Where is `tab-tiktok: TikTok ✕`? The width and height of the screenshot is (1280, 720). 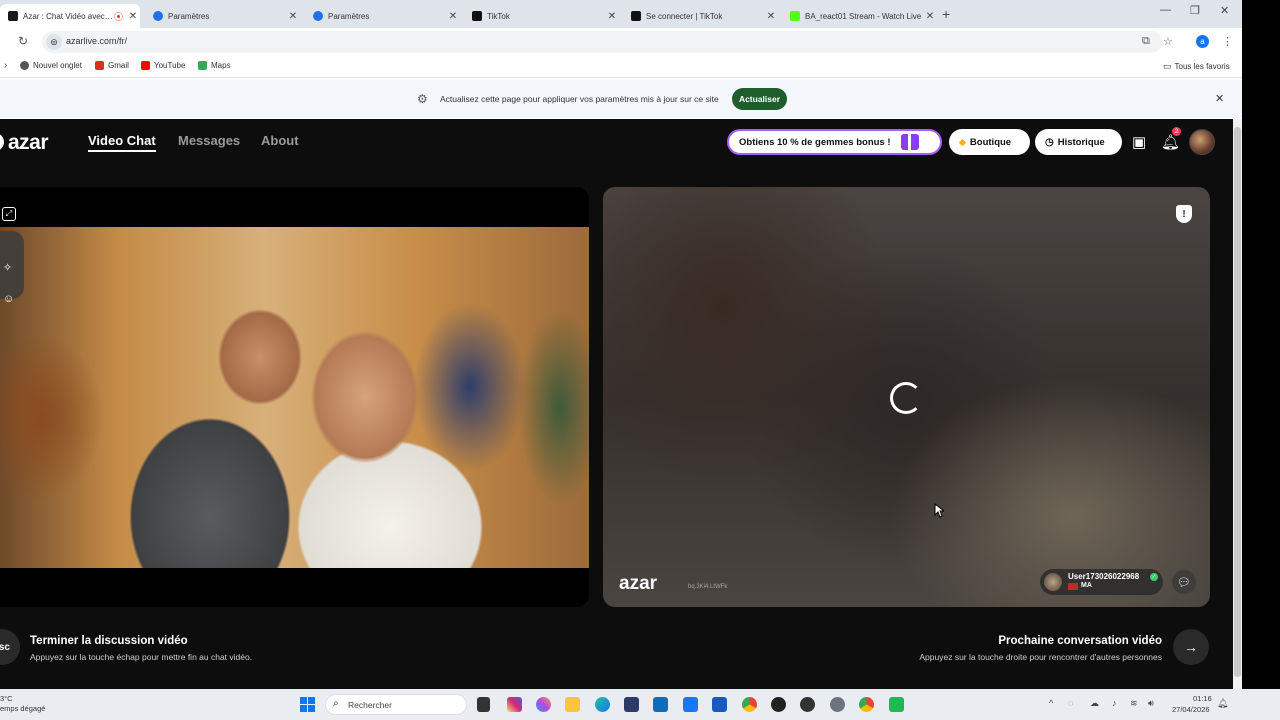
tab-tiktok: TikTok ✕ is located at coordinates (541, 16).